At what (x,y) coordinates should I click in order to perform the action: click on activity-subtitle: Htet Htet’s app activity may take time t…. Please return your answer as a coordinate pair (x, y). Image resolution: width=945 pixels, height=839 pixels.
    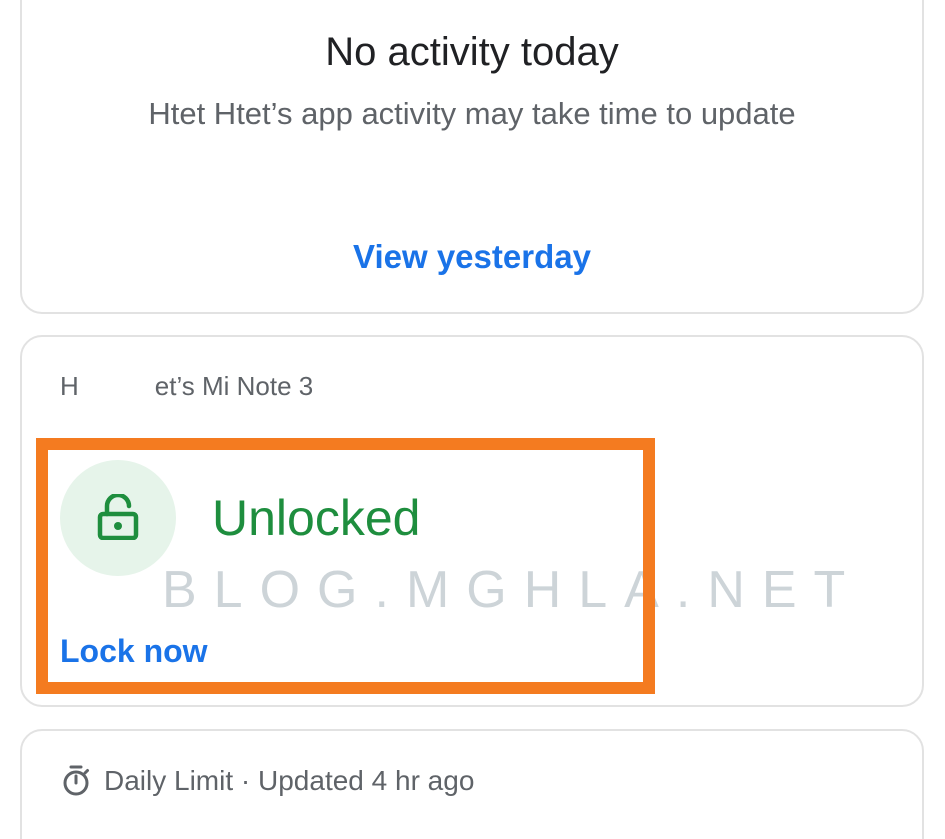
    Looking at the image, I should click on (472, 113).